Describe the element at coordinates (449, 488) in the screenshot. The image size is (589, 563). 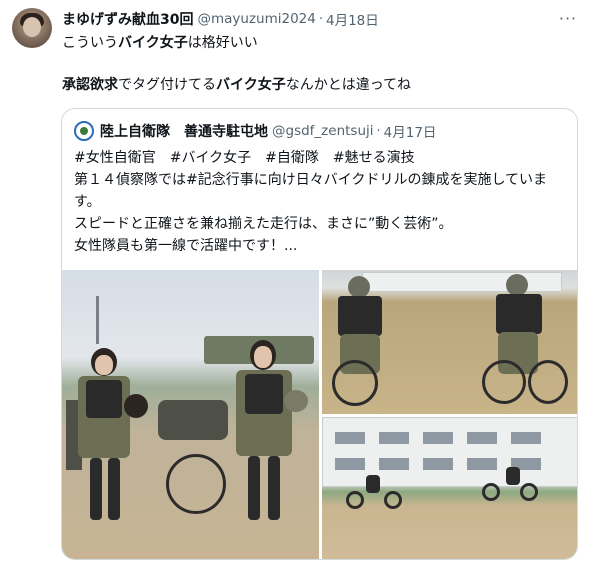
I see `photo-riders-in-field` at that location.